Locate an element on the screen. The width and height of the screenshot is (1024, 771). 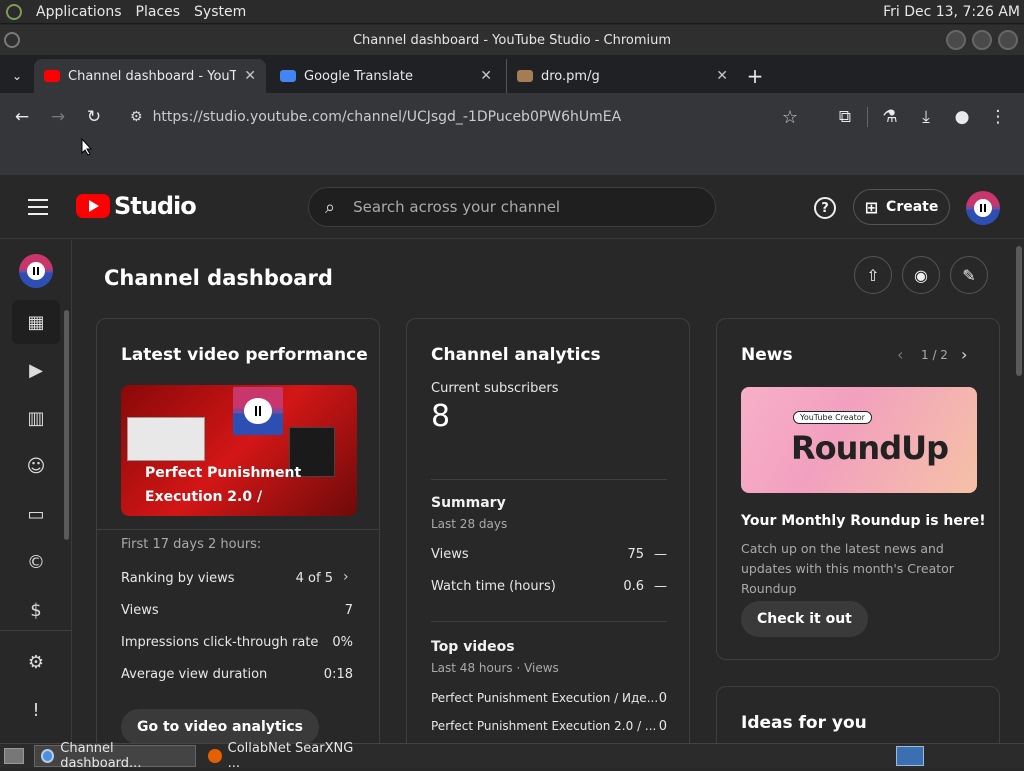
create-post-icon: ✎ is located at coordinates (969, 275).